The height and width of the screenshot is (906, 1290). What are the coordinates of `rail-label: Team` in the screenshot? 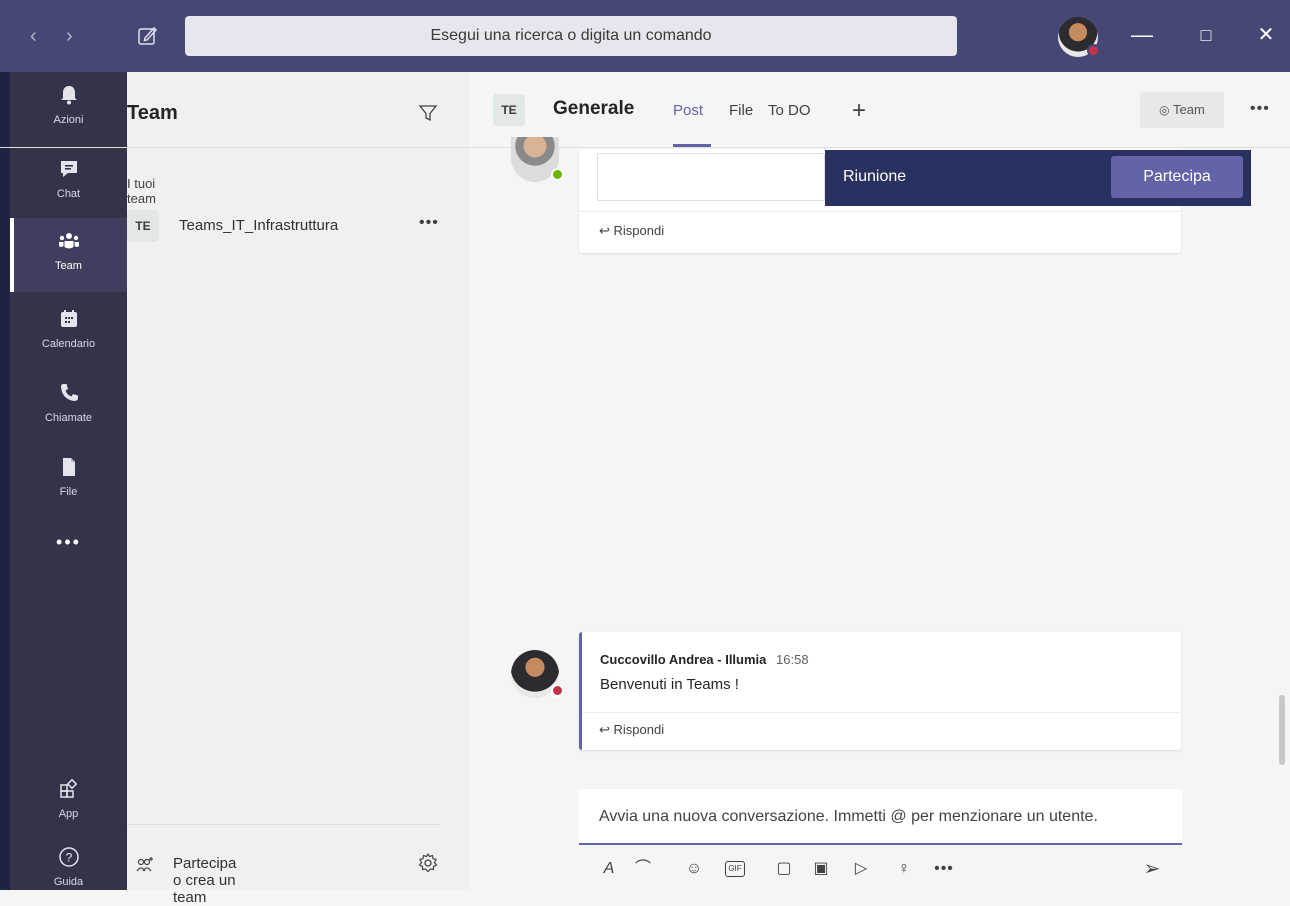 It's located at (68, 266).